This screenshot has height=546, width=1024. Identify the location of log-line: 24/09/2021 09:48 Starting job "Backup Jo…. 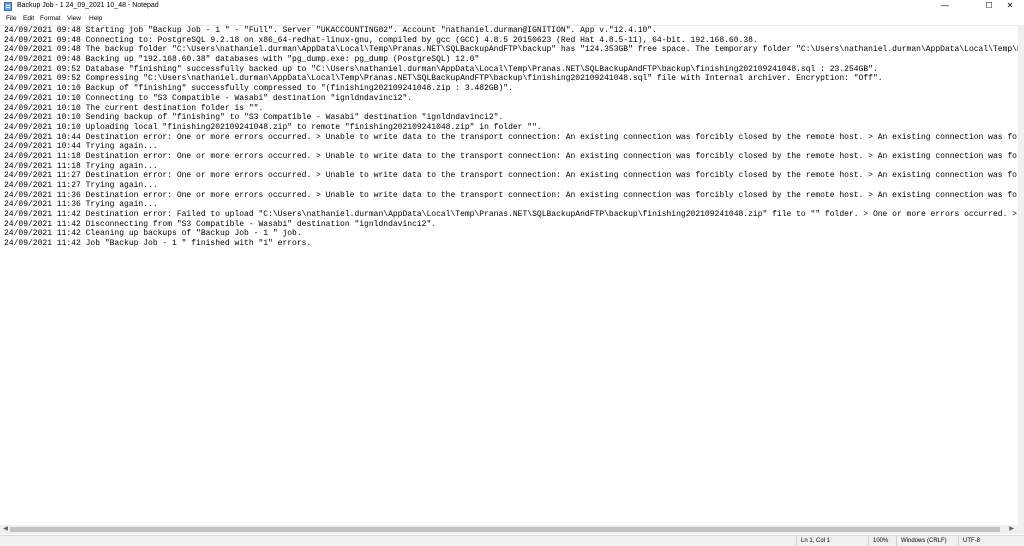
(330, 30).